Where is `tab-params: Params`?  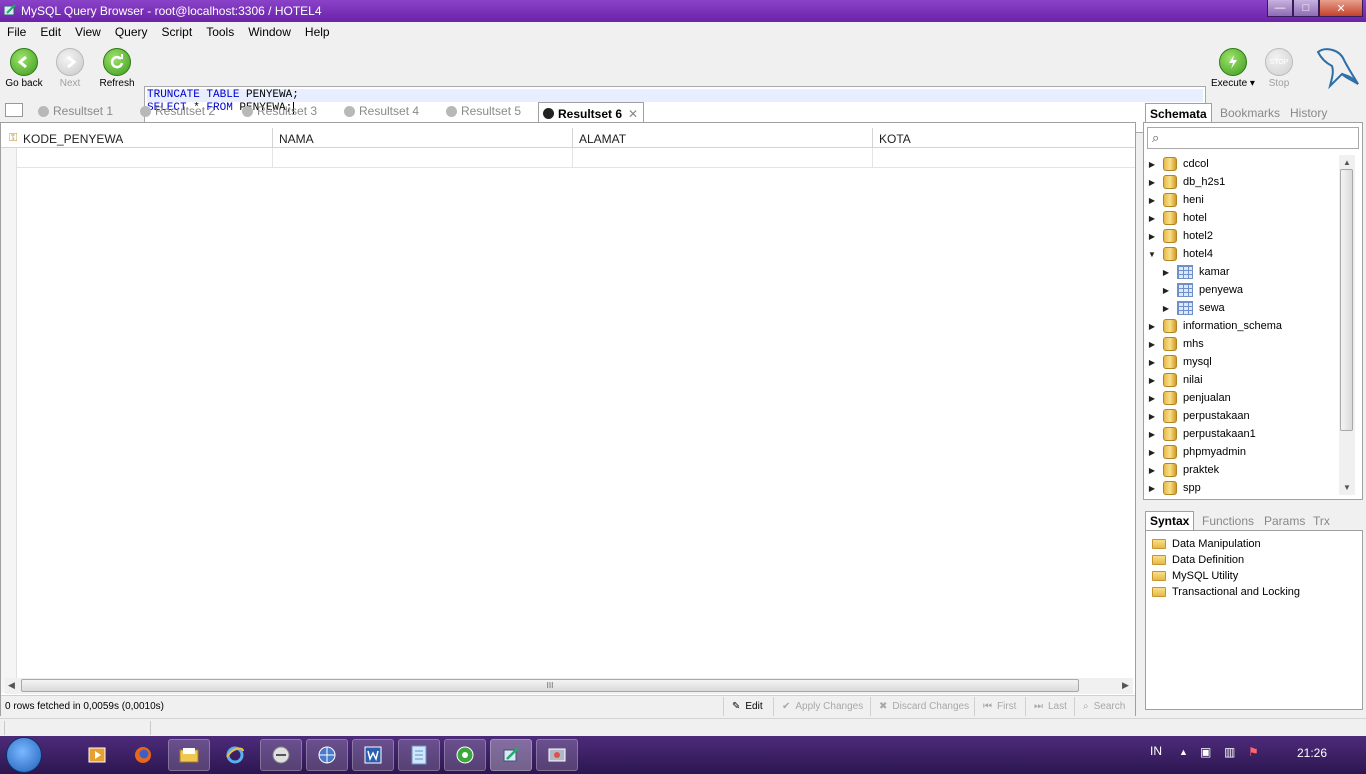 tab-params: Params is located at coordinates (1284, 521).